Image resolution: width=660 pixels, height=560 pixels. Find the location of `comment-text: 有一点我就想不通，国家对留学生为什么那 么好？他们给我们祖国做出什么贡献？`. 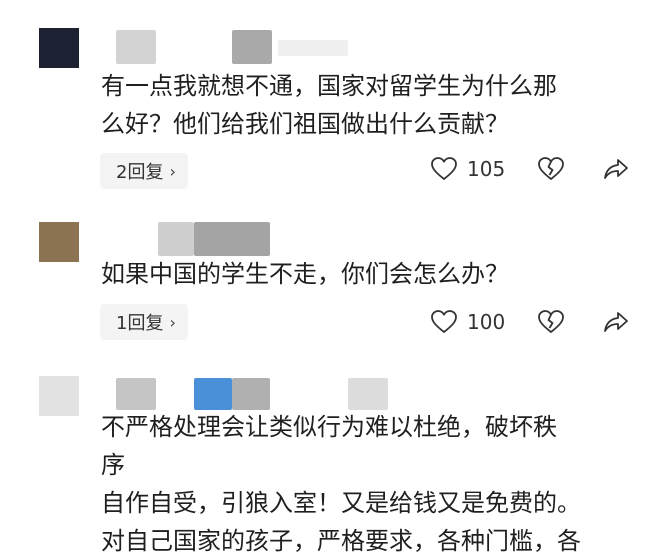

comment-text: 有一点我就想不通，国家对留学生为什么那 么好？他们给我们祖国做出什么贡献？ is located at coordinates (329, 105).